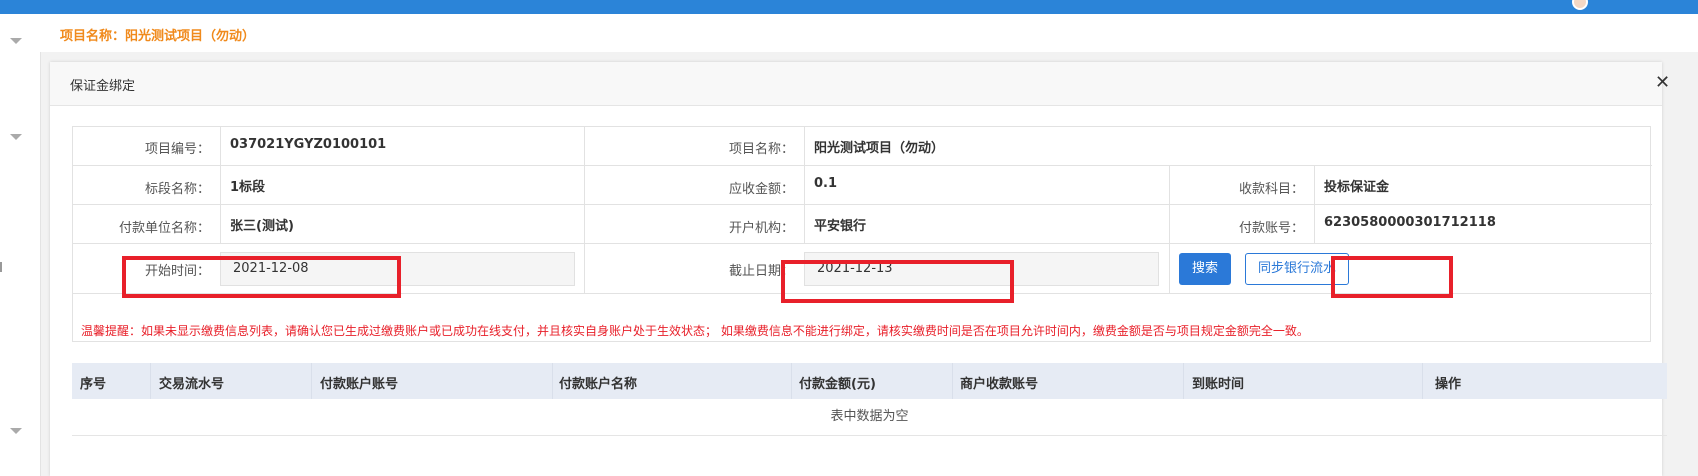  Describe the element at coordinates (837, 384) in the screenshot. I see `col-header: 付款金额(元)` at that location.